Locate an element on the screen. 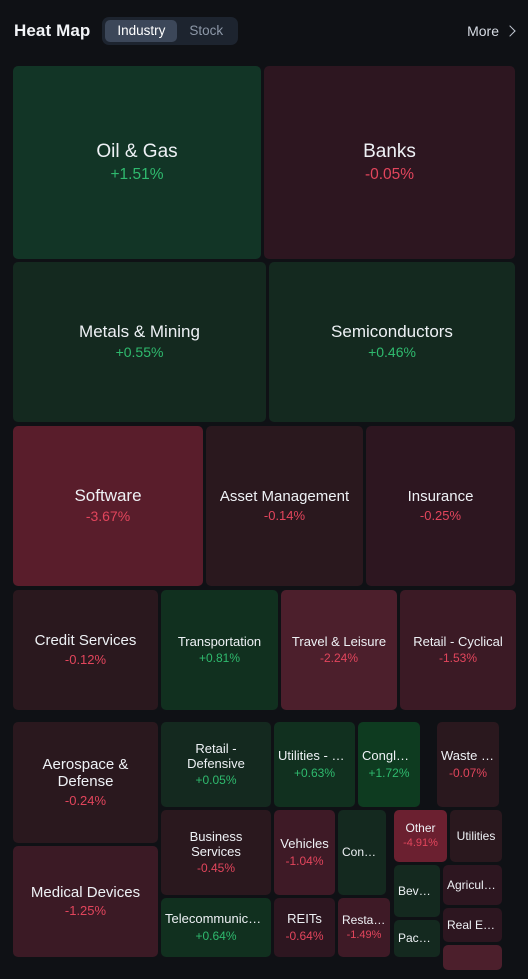 The width and height of the screenshot is (528, 979). tile-label: Asset Management is located at coordinates (284, 497).